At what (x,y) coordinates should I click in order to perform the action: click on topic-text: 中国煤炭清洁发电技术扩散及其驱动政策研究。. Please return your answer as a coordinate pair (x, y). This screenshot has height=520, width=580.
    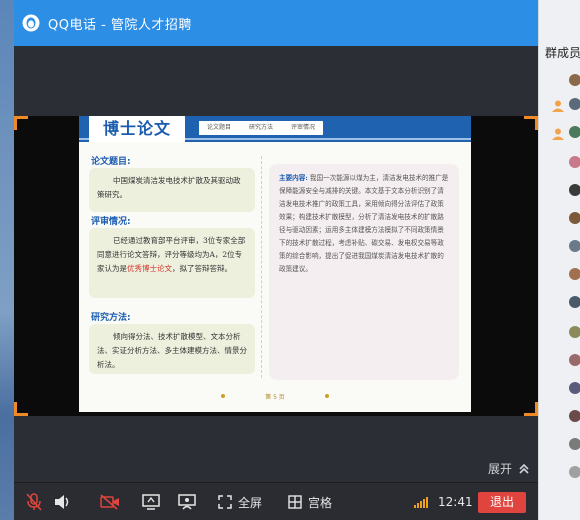
    Looking at the image, I should click on (169, 187).